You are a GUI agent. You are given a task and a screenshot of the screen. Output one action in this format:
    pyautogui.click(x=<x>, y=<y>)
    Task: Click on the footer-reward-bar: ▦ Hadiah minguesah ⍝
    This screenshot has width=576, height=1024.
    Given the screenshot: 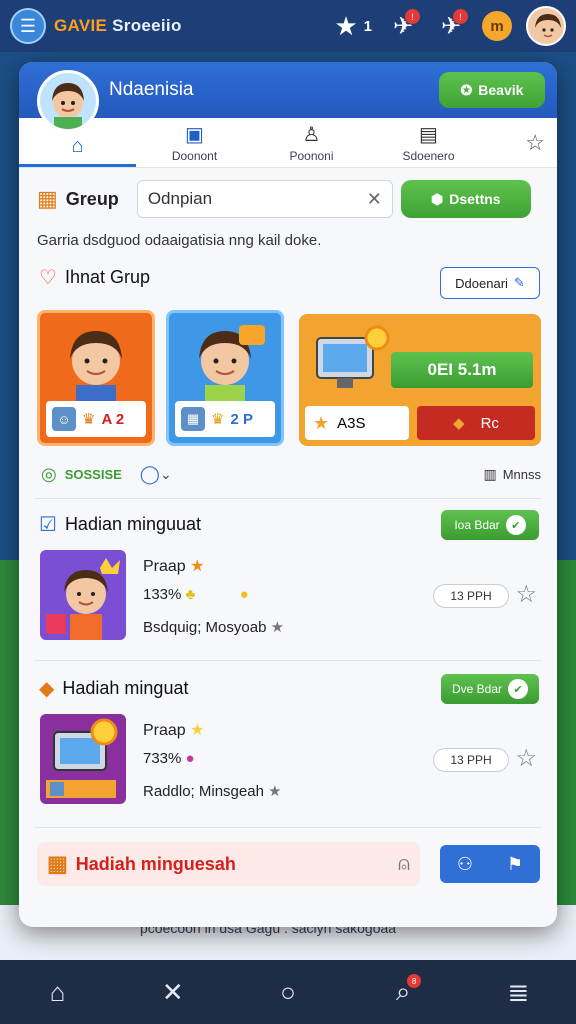 What is the action you would take?
    pyautogui.click(x=228, y=864)
    